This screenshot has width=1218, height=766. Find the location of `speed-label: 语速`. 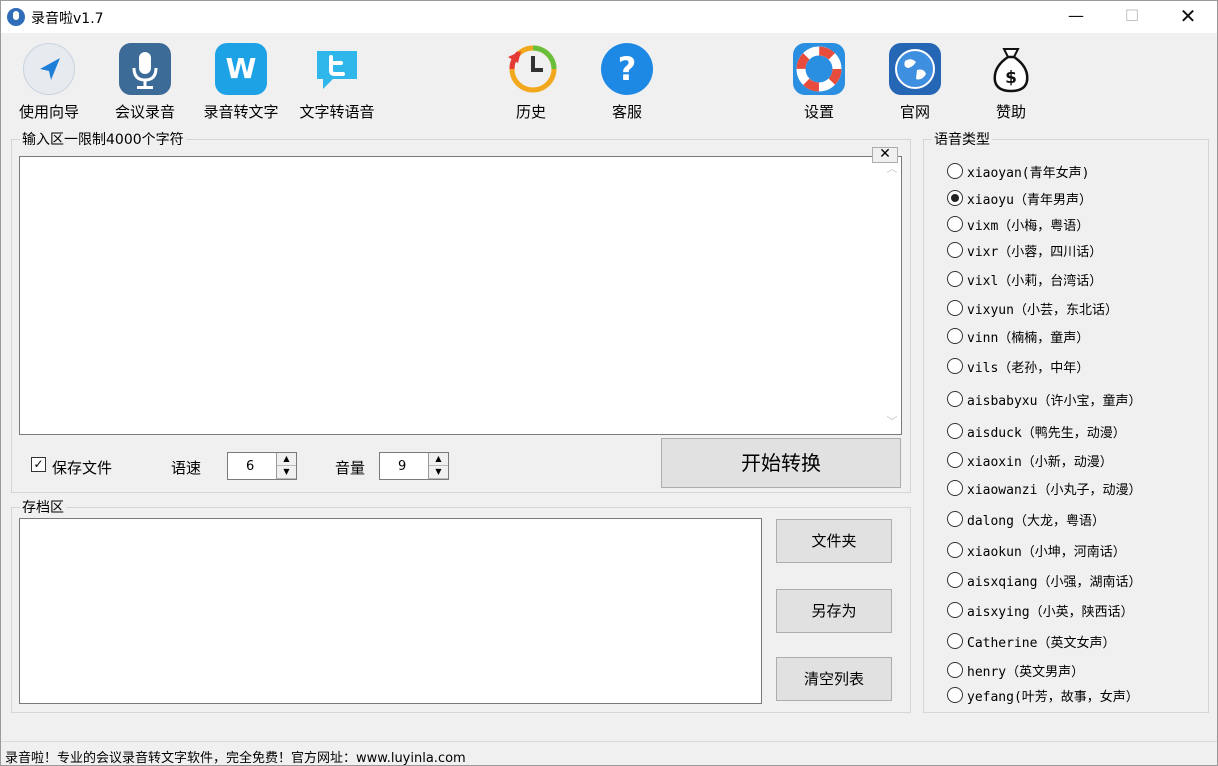

speed-label: 语速 is located at coordinates (186, 468).